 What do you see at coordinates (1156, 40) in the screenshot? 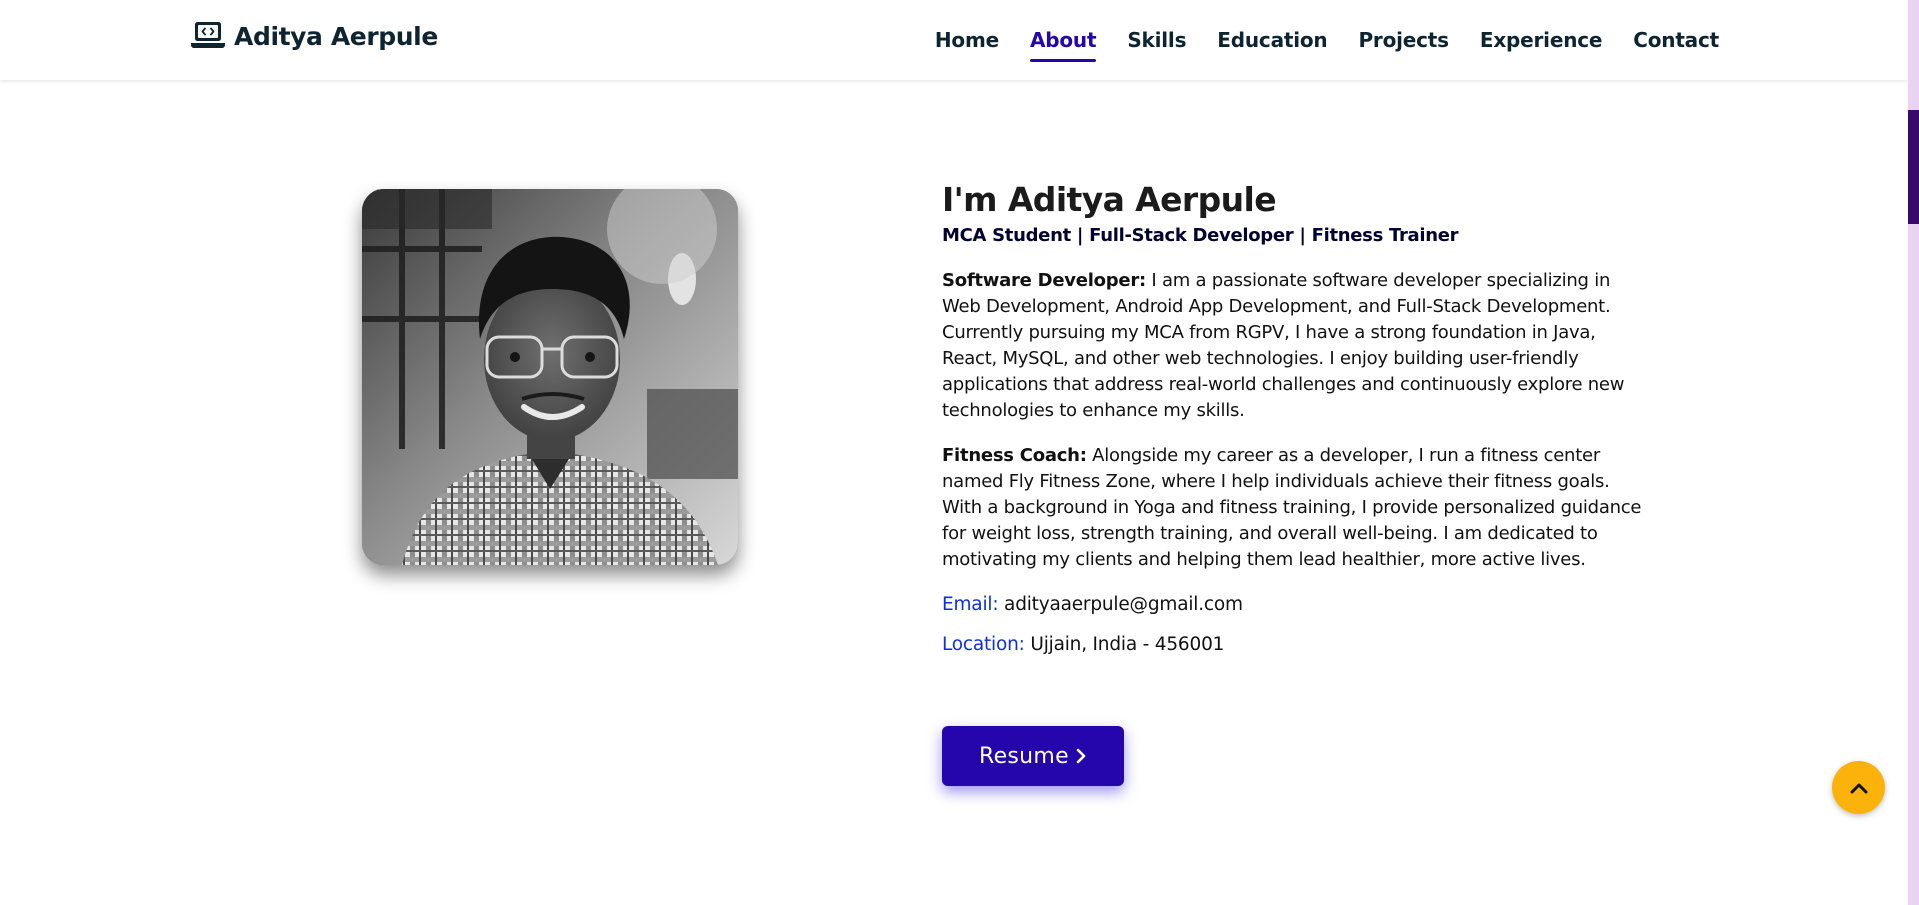
I see `nav-skills: Skills` at bounding box center [1156, 40].